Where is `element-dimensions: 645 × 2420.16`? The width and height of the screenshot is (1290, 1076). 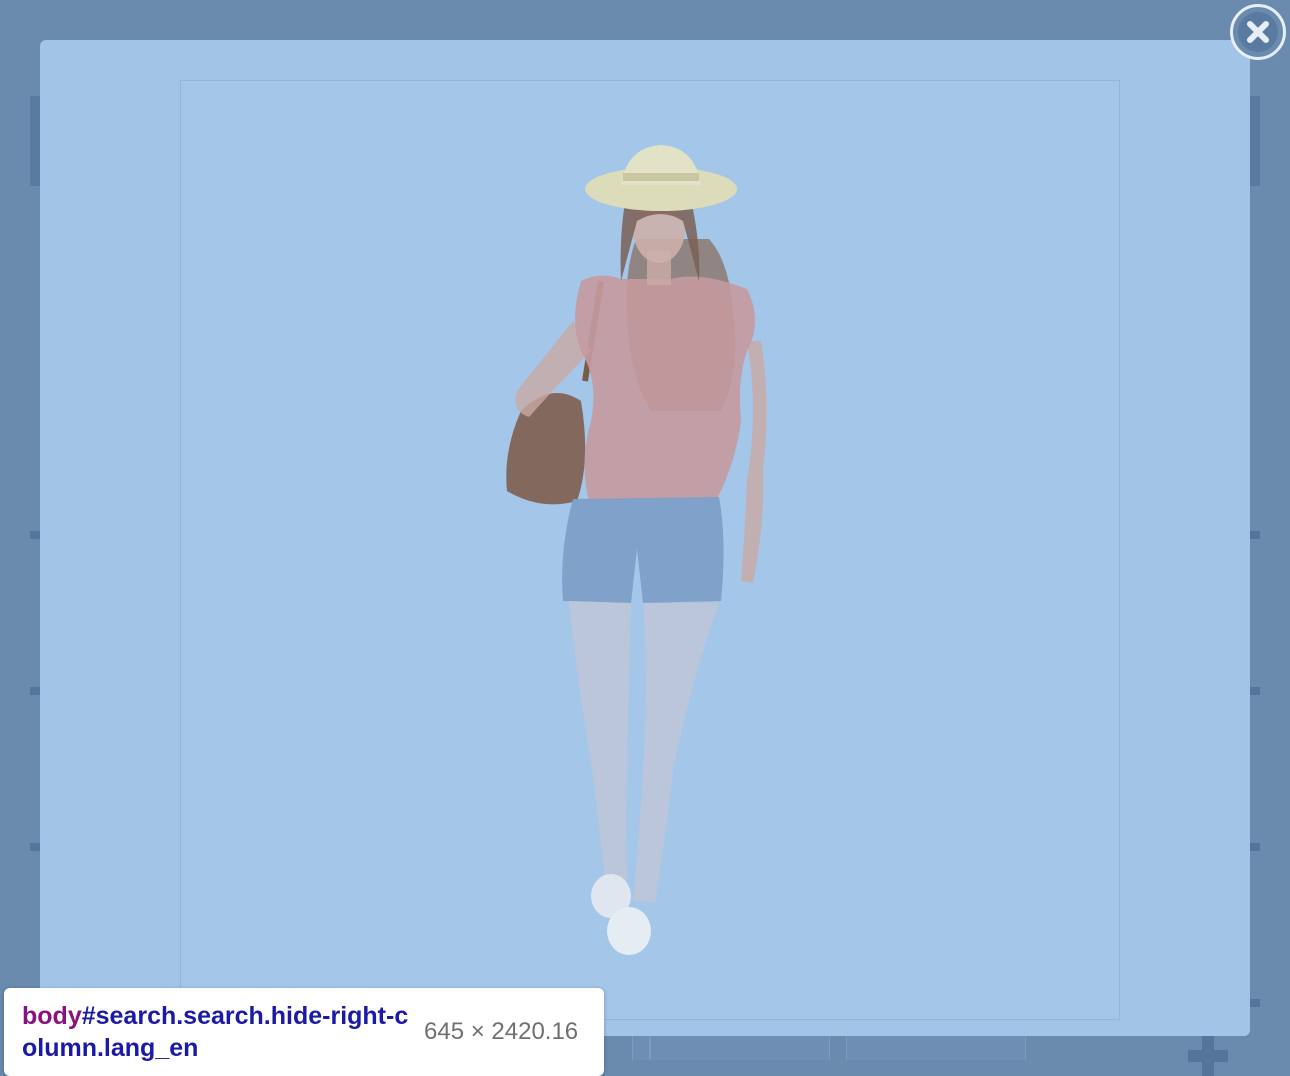 element-dimensions: 645 × 2420.16 is located at coordinates (501, 1031).